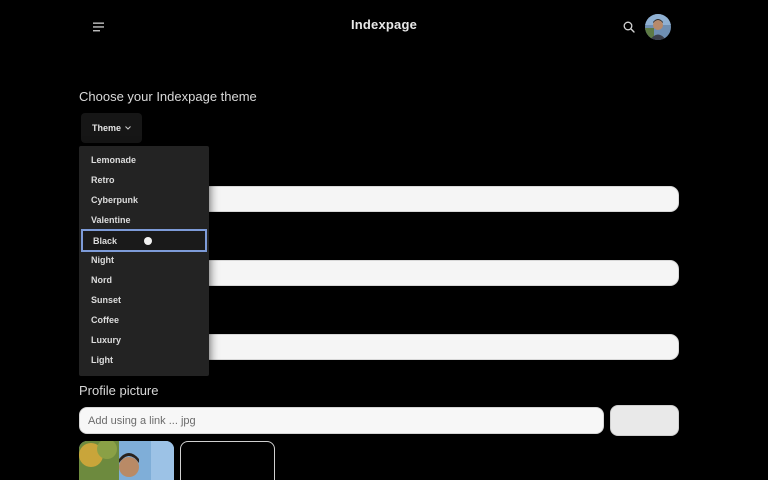 This screenshot has width=768, height=480. I want to click on theme-title: Choose your Indexpage theme, so click(168, 96).